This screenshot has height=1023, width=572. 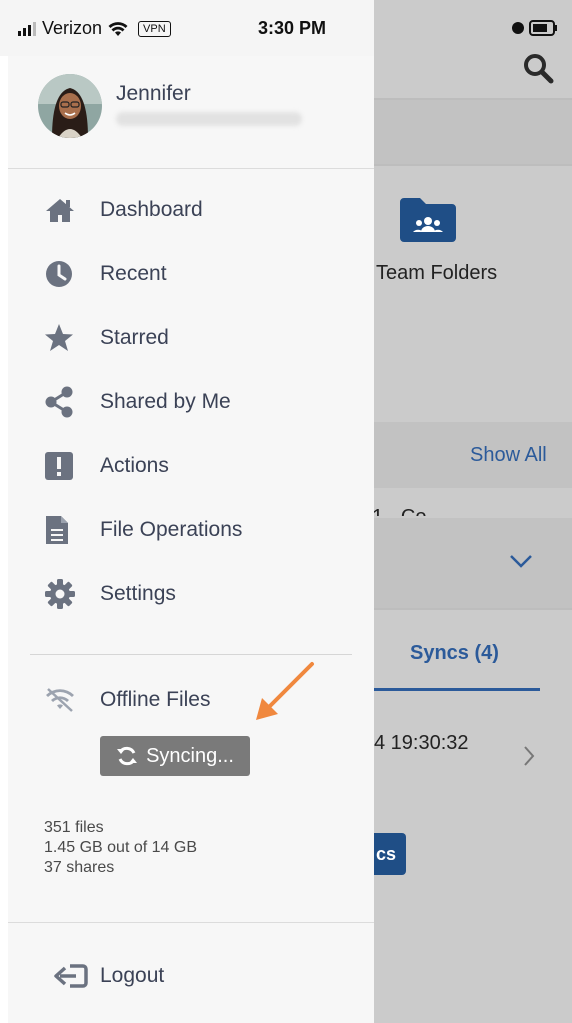 I want to click on refresh-icon, so click(x=127, y=756).